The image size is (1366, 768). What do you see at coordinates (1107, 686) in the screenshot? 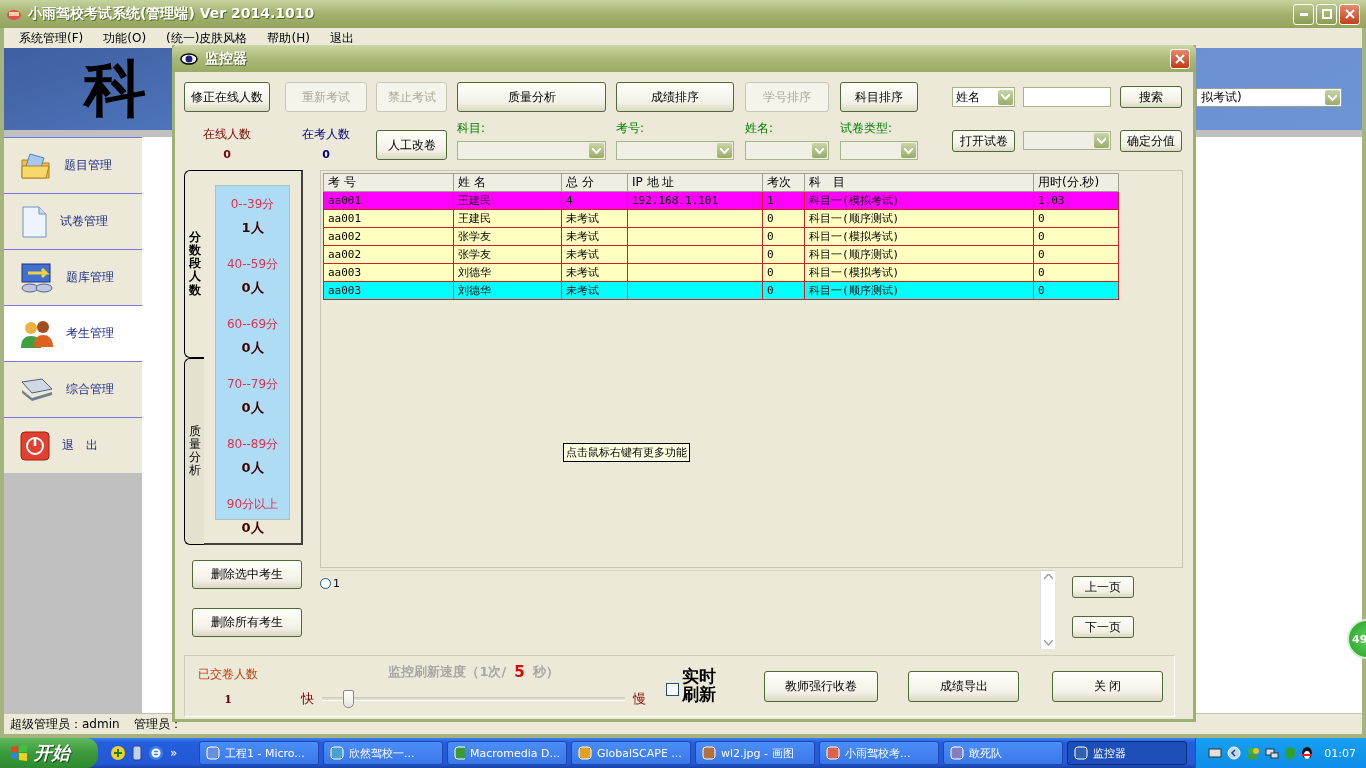
I see `action-button: 关 闭` at bounding box center [1107, 686].